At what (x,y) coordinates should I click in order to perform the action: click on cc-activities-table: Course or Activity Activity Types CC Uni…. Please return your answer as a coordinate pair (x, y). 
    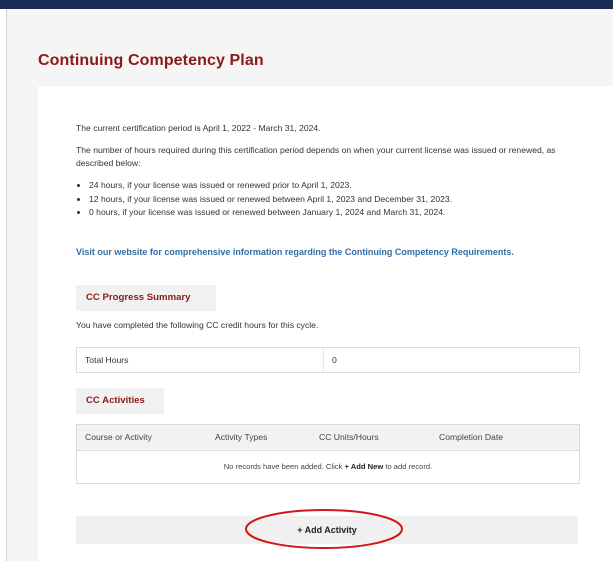
    Looking at the image, I should click on (328, 454).